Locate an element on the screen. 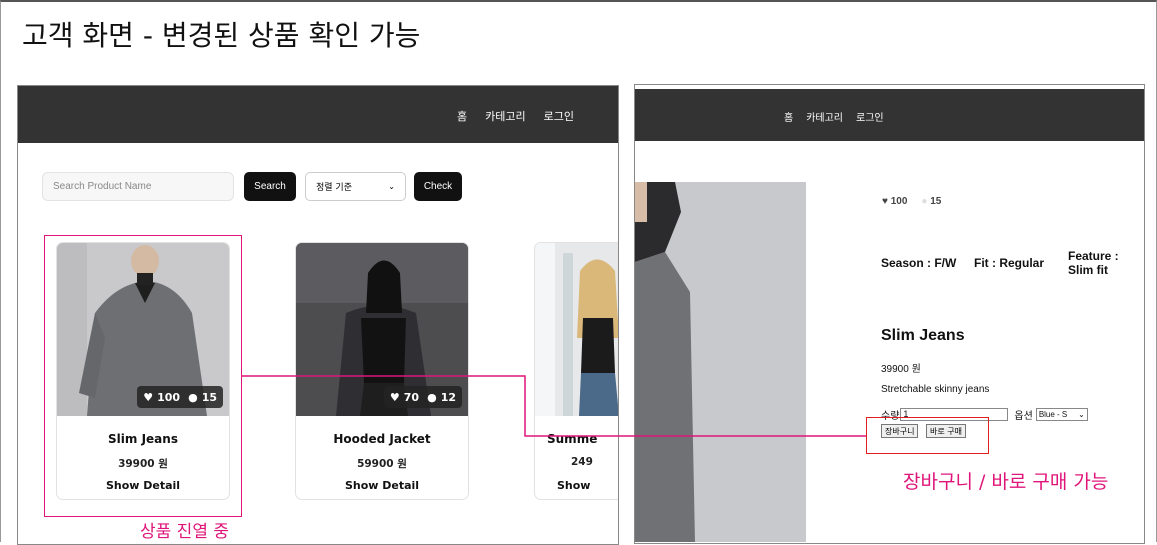 This screenshot has height=545, width=1157. connector-line is located at coordinates (554, 406).